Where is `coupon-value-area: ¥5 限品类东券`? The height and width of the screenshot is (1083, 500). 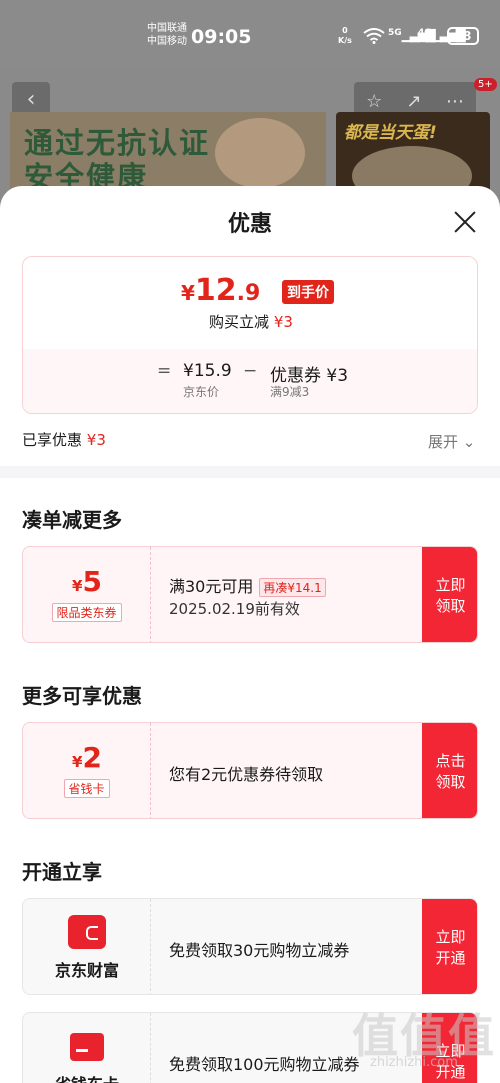
coupon-value-area: ¥5 限品类东券 is located at coordinates (87, 594).